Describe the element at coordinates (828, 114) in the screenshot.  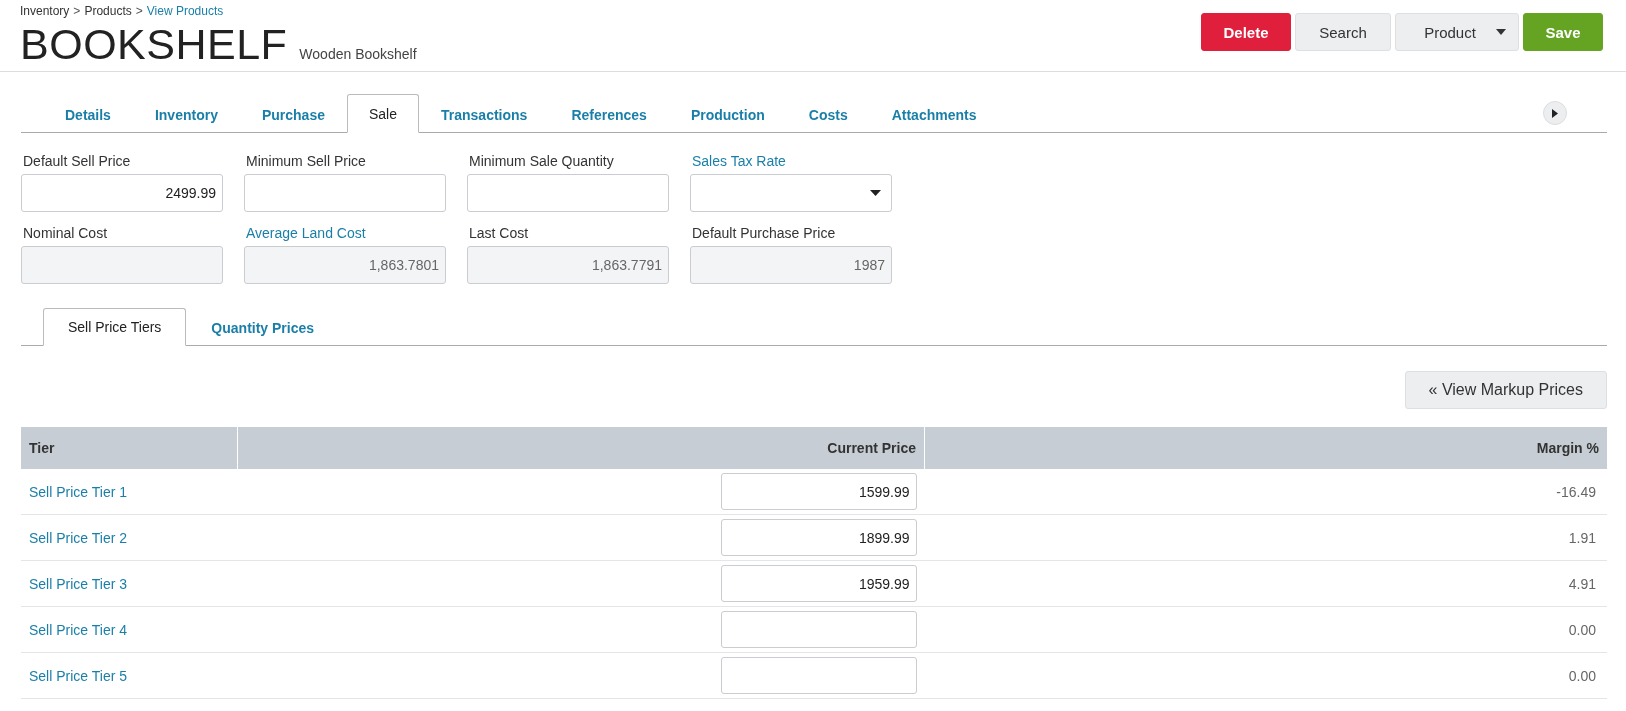
I see `tab: Costs` at that location.